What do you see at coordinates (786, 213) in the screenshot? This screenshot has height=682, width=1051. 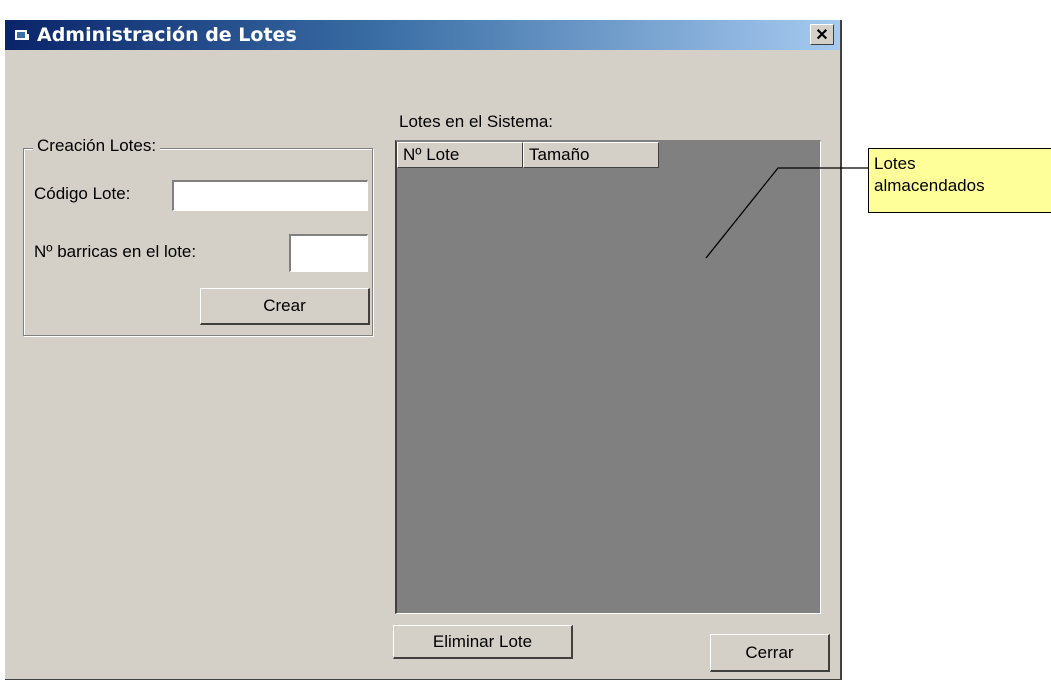 I see `callout-pointer-line` at bounding box center [786, 213].